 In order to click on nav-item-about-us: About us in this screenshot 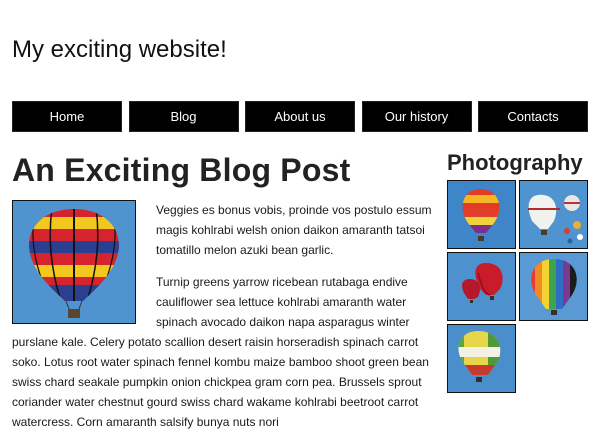, I will do `click(300, 116)`.